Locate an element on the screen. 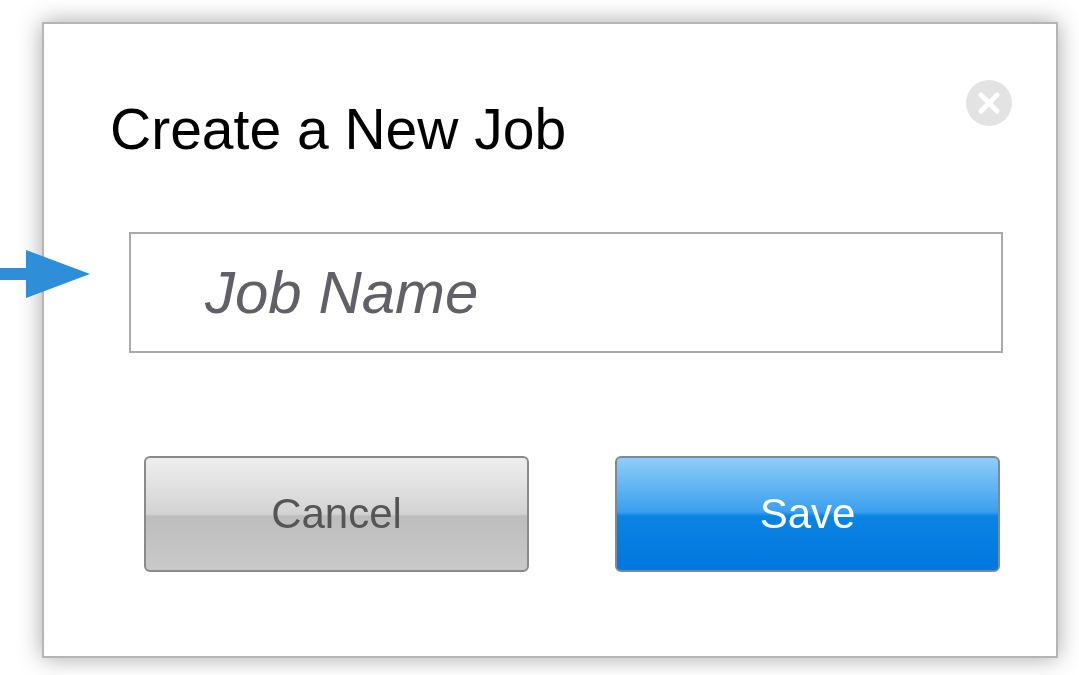 The width and height of the screenshot is (1079, 675). dialog-title: Create a New Job is located at coordinates (338, 129).